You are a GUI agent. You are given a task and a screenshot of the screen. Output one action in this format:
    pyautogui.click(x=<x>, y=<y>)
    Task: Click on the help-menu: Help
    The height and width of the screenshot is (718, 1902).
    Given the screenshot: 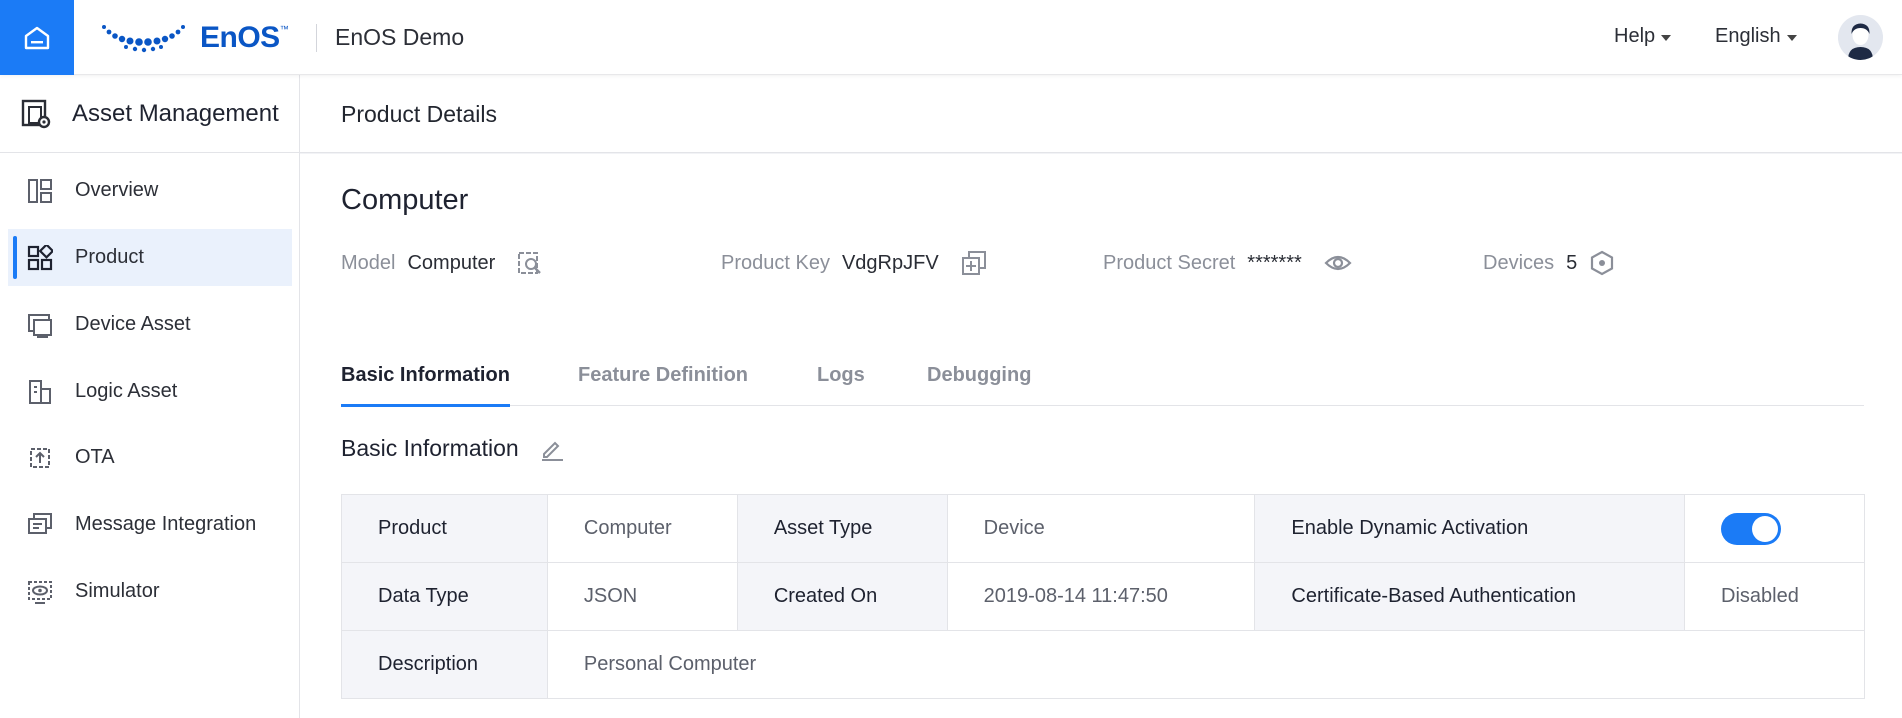 What is the action you would take?
    pyautogui.click(x=1643, y=36)
    